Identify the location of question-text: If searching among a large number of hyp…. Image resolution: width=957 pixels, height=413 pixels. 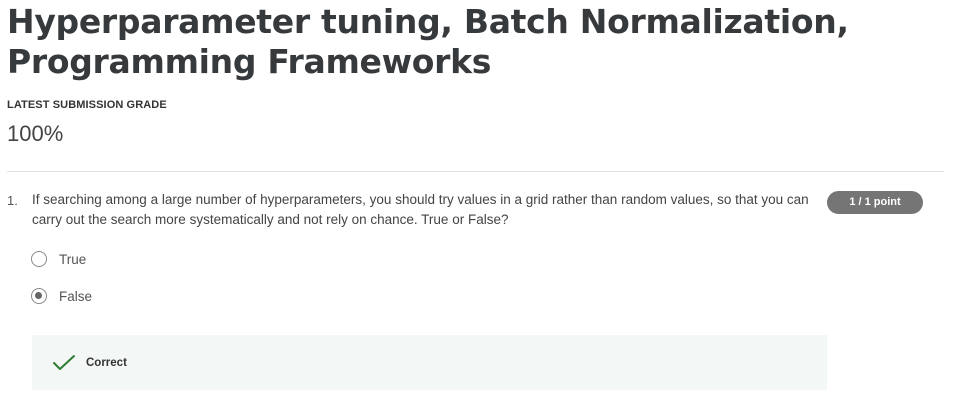
(420, 209).